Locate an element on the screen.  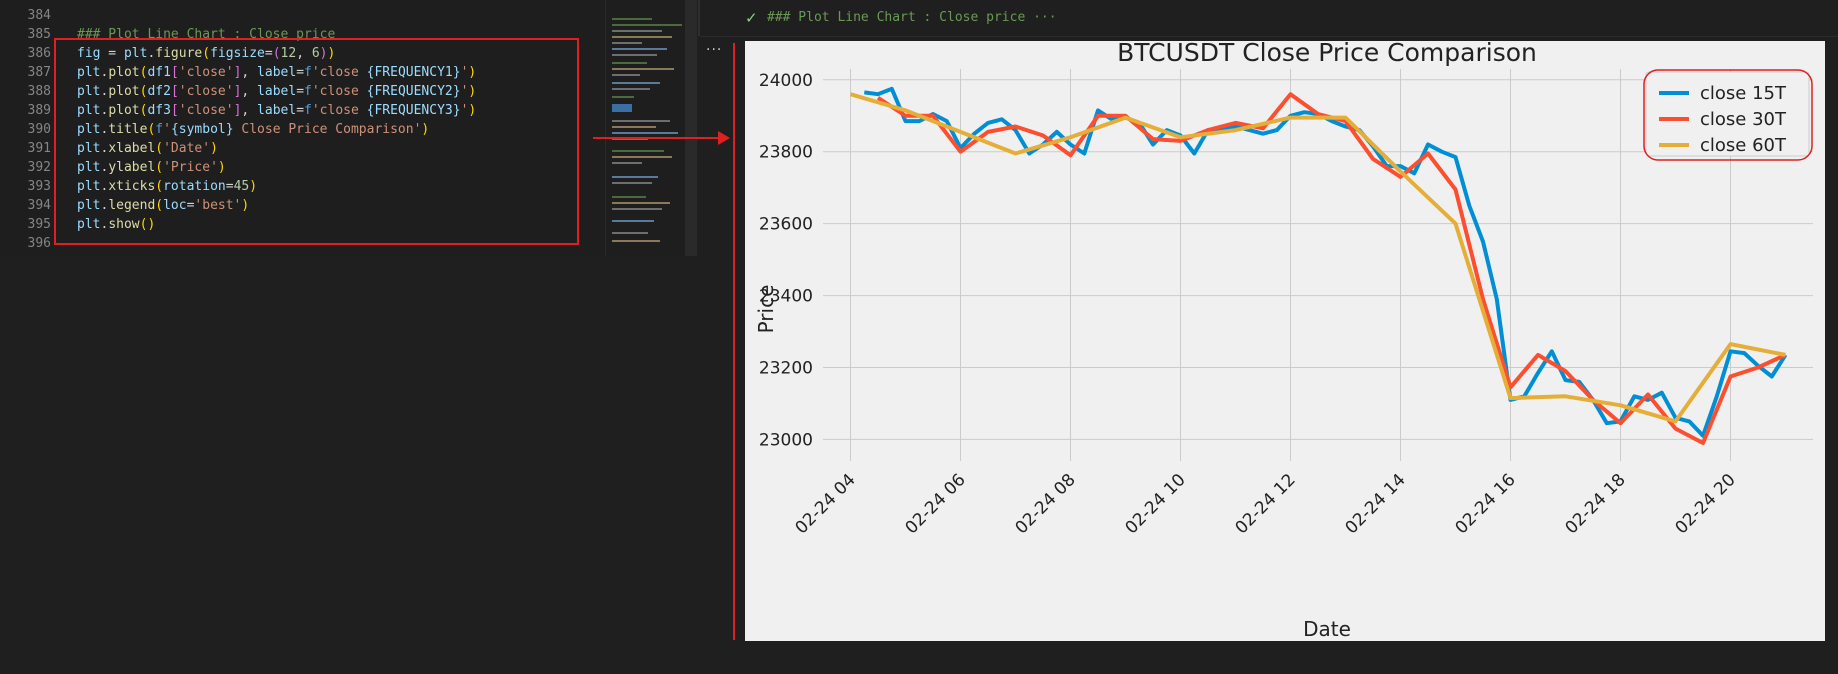
x-tick-label: 02-24 16 is located at coordinates (1486, 504).